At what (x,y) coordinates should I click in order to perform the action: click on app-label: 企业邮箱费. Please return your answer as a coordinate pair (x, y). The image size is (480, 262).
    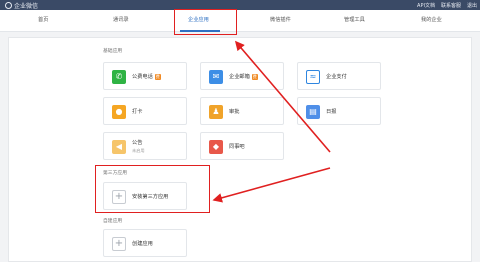
    Looking at the image, I should click on (243, 76).